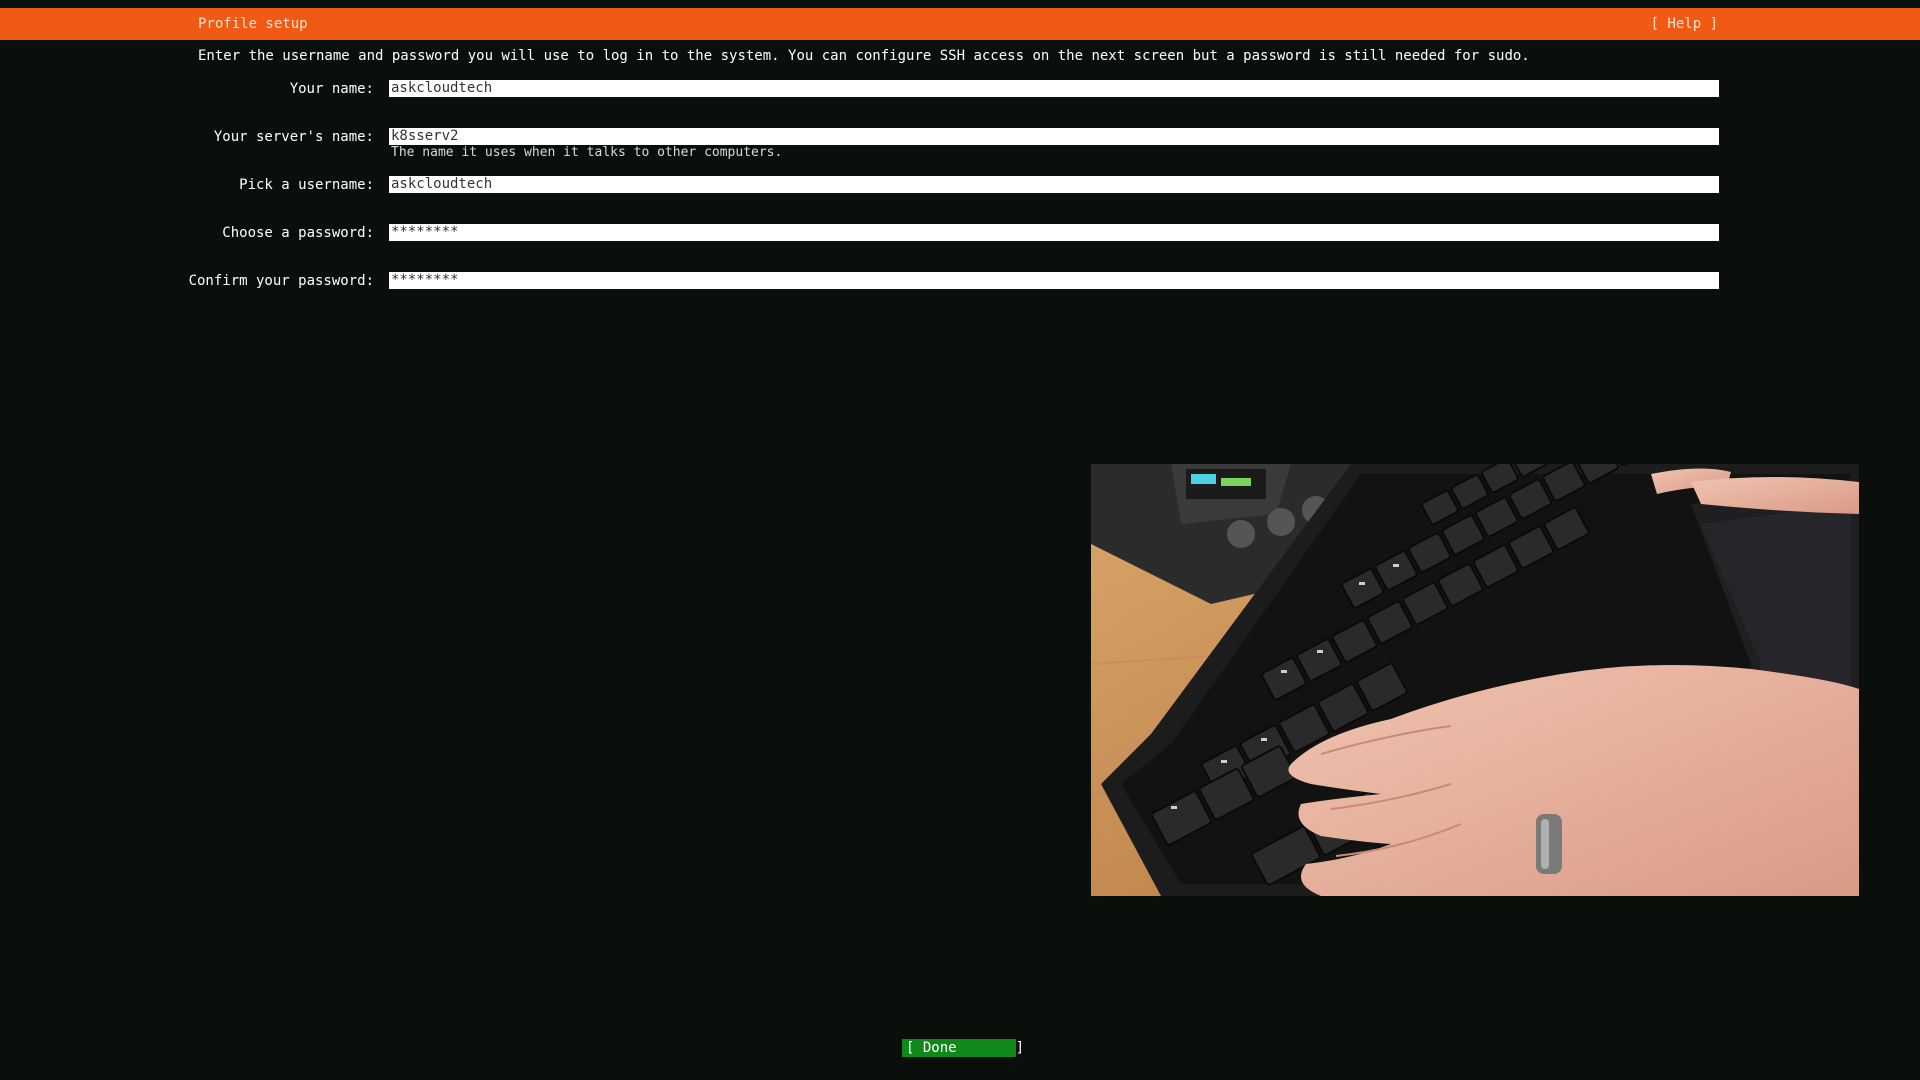  I want to click on password-label: Choose a password:, so click(298, 233).